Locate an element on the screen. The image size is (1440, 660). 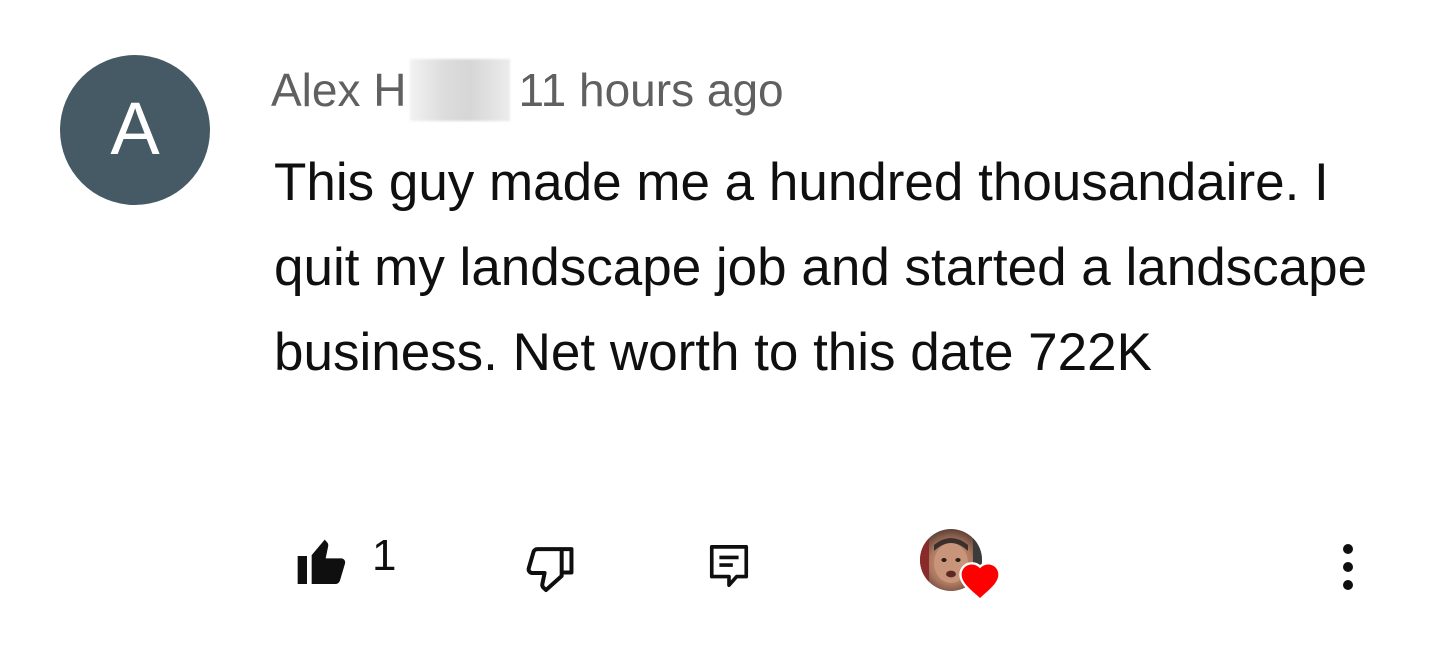
dislike-button is located at coordinates (550, 569).